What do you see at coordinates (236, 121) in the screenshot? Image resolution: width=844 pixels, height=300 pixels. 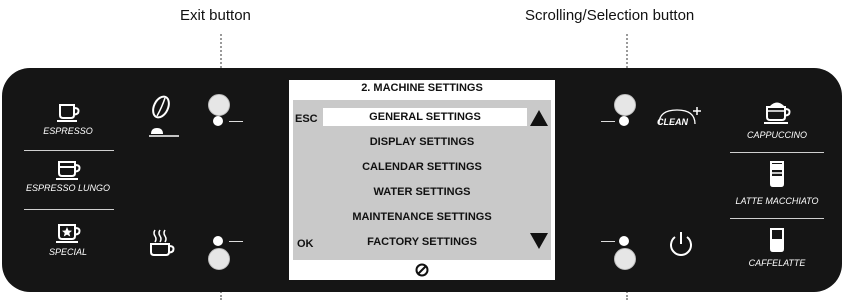 I see `exit-button-tick` at bounding box center [236, 121].